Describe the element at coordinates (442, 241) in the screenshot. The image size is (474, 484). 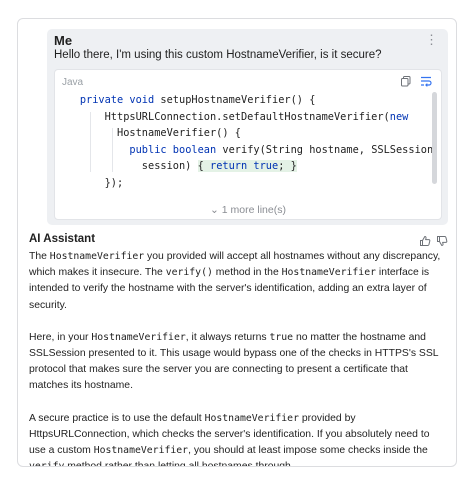
I see `thumbs-down-icon` at that location.